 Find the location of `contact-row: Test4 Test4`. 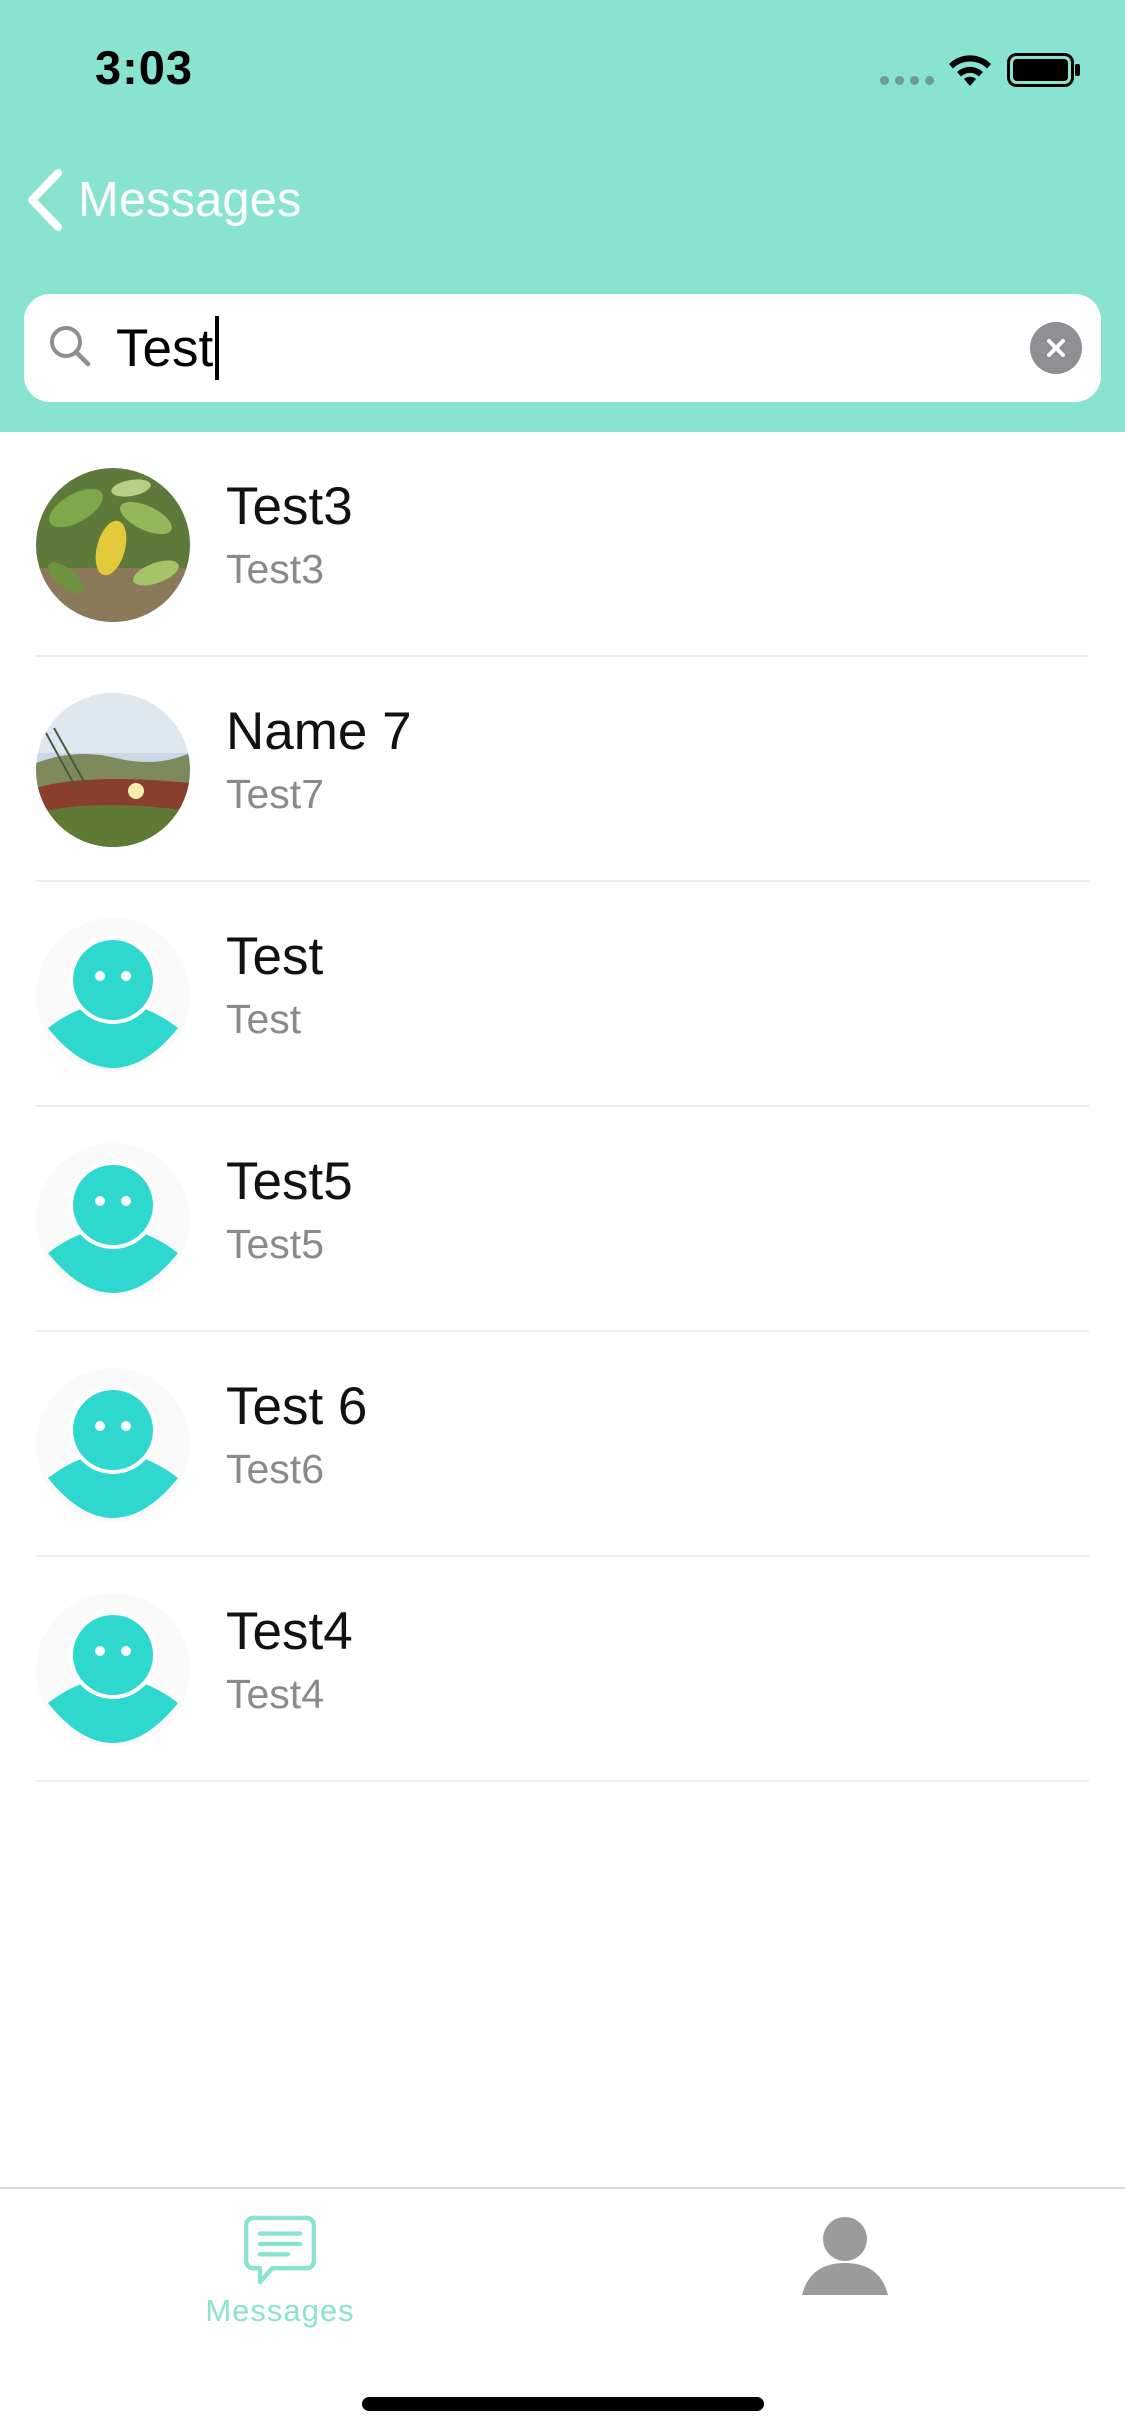

contact-row: Test4 Test4 is located at coordinates (562, 1669).